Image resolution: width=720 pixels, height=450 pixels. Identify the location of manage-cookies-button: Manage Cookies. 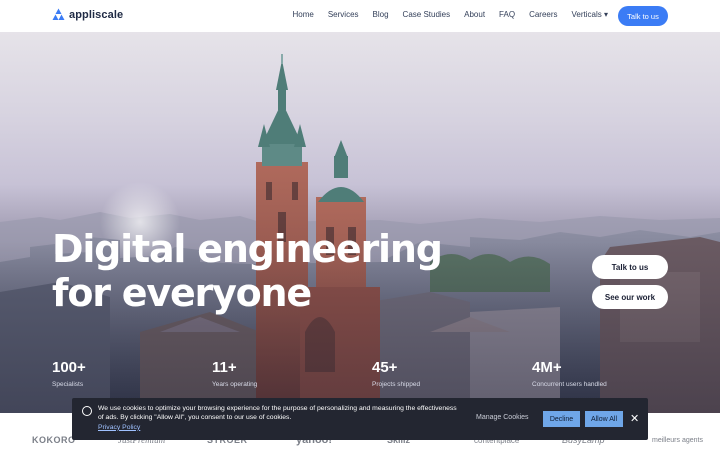
(502, 417).